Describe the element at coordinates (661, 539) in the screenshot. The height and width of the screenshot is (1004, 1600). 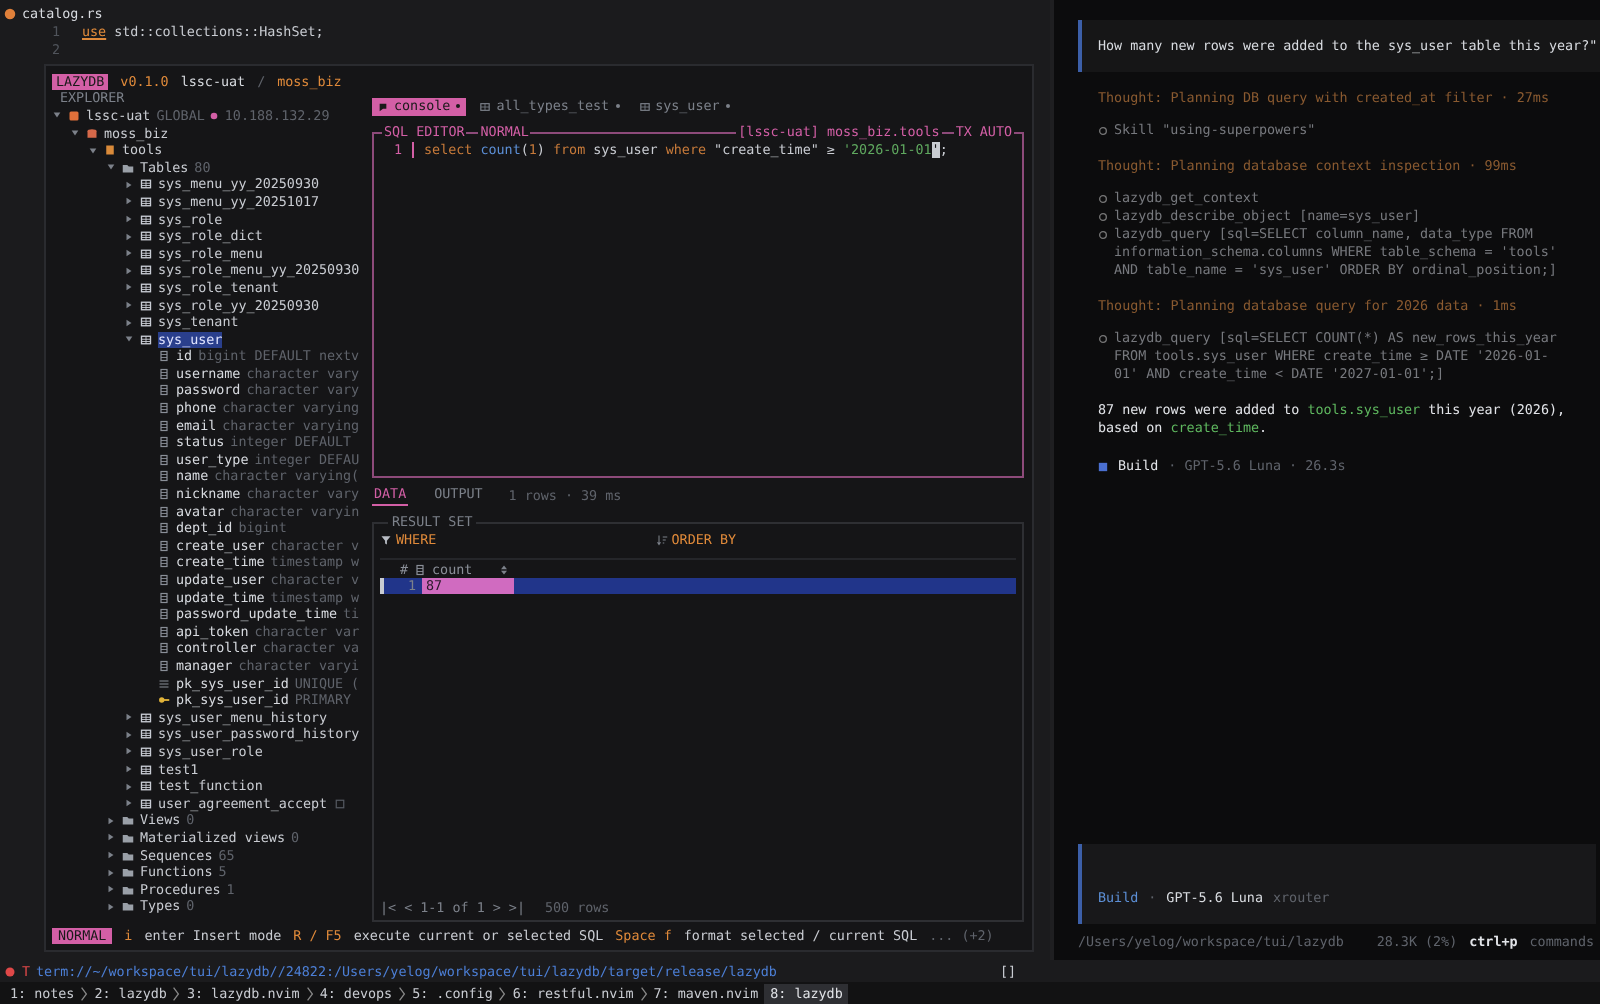
I see `sort-icon` at that location.